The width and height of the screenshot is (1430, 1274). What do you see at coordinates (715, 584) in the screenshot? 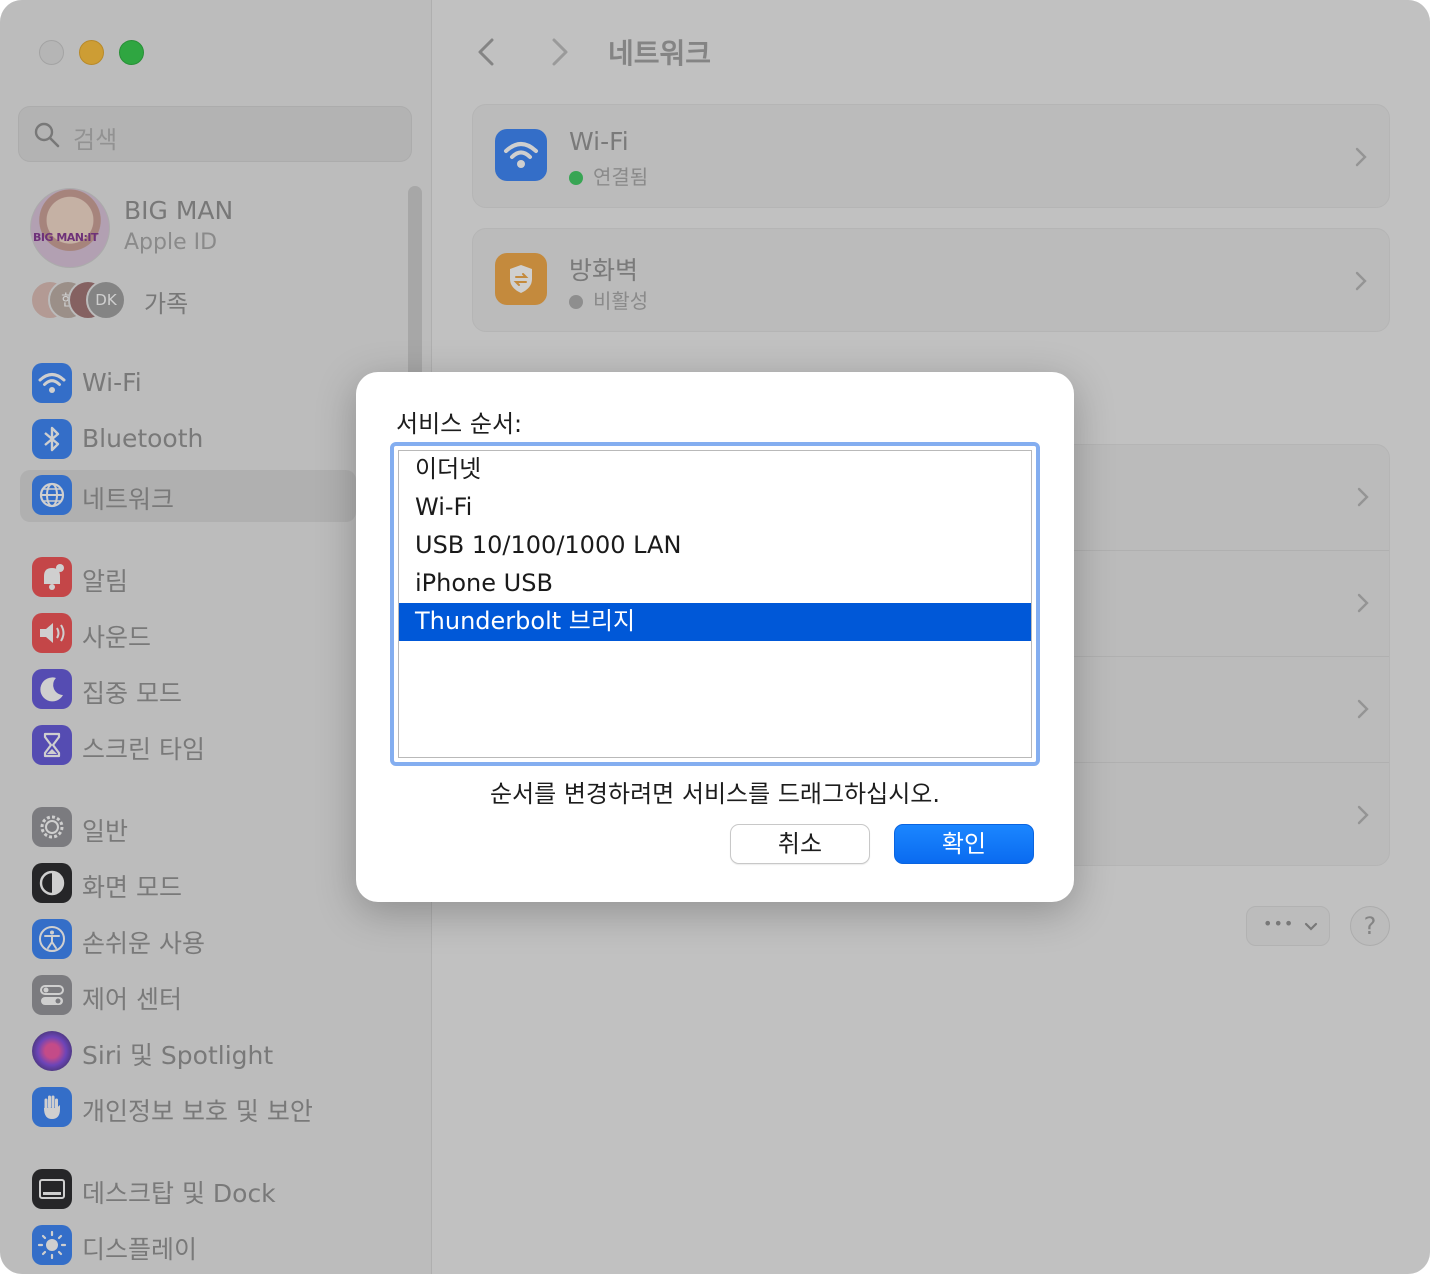
I see `list-item: iPhone USB` at bounding box center [715, 584].